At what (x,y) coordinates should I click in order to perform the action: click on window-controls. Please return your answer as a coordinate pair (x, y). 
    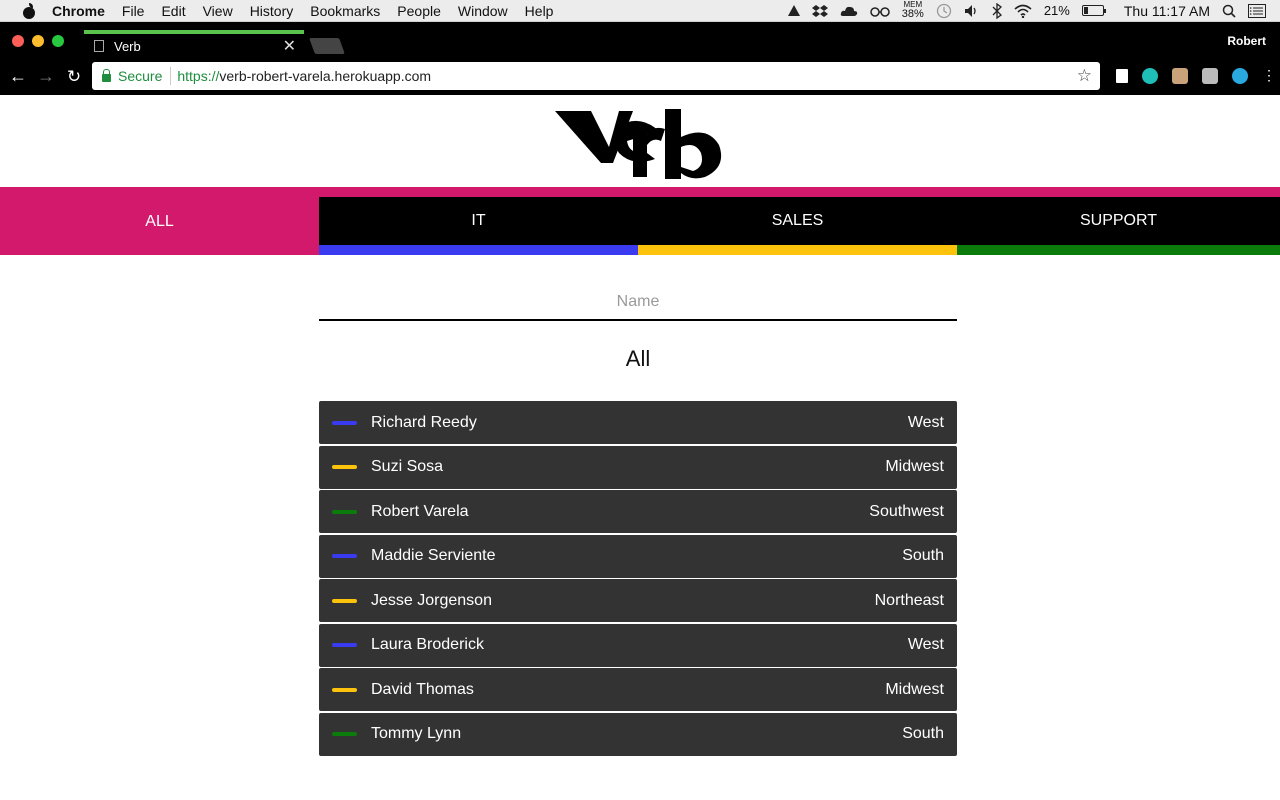
    Looking at the image, I should click on (38, 41).